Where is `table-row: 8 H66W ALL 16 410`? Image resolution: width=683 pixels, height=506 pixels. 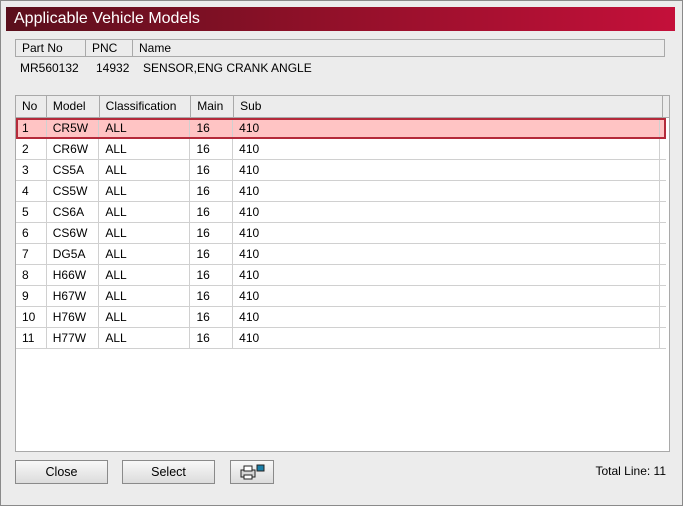 table-row: 8 H66W ALL 16 410 is located at coordinates (341, 275).